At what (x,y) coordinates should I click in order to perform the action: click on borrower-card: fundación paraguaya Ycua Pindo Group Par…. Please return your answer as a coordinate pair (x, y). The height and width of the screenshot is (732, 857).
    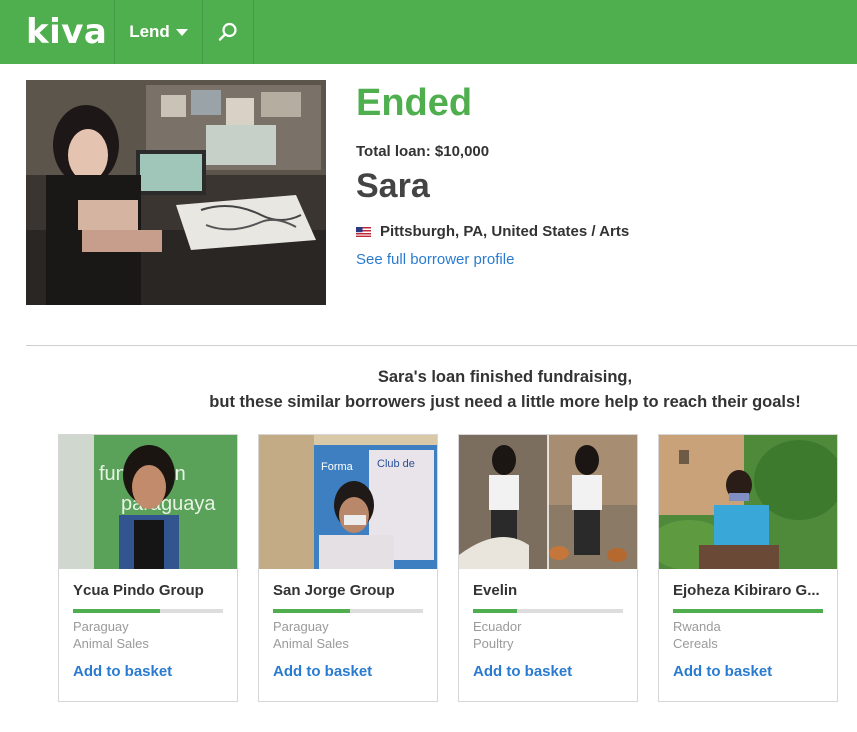
    Looking at the image, I should click on (148, 568).